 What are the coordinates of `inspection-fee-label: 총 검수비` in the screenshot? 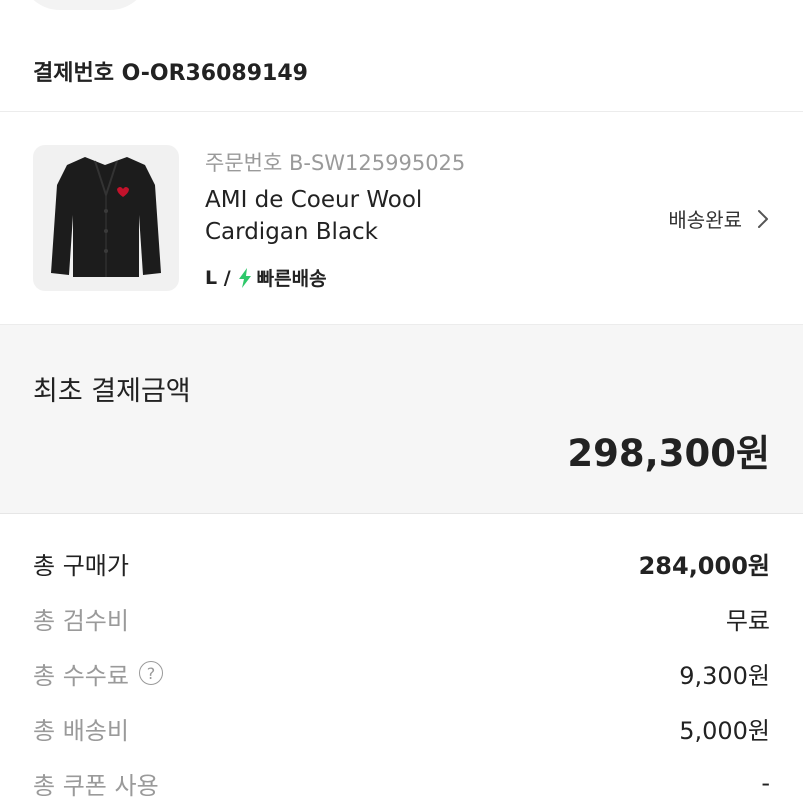 It's located at (81, 620).